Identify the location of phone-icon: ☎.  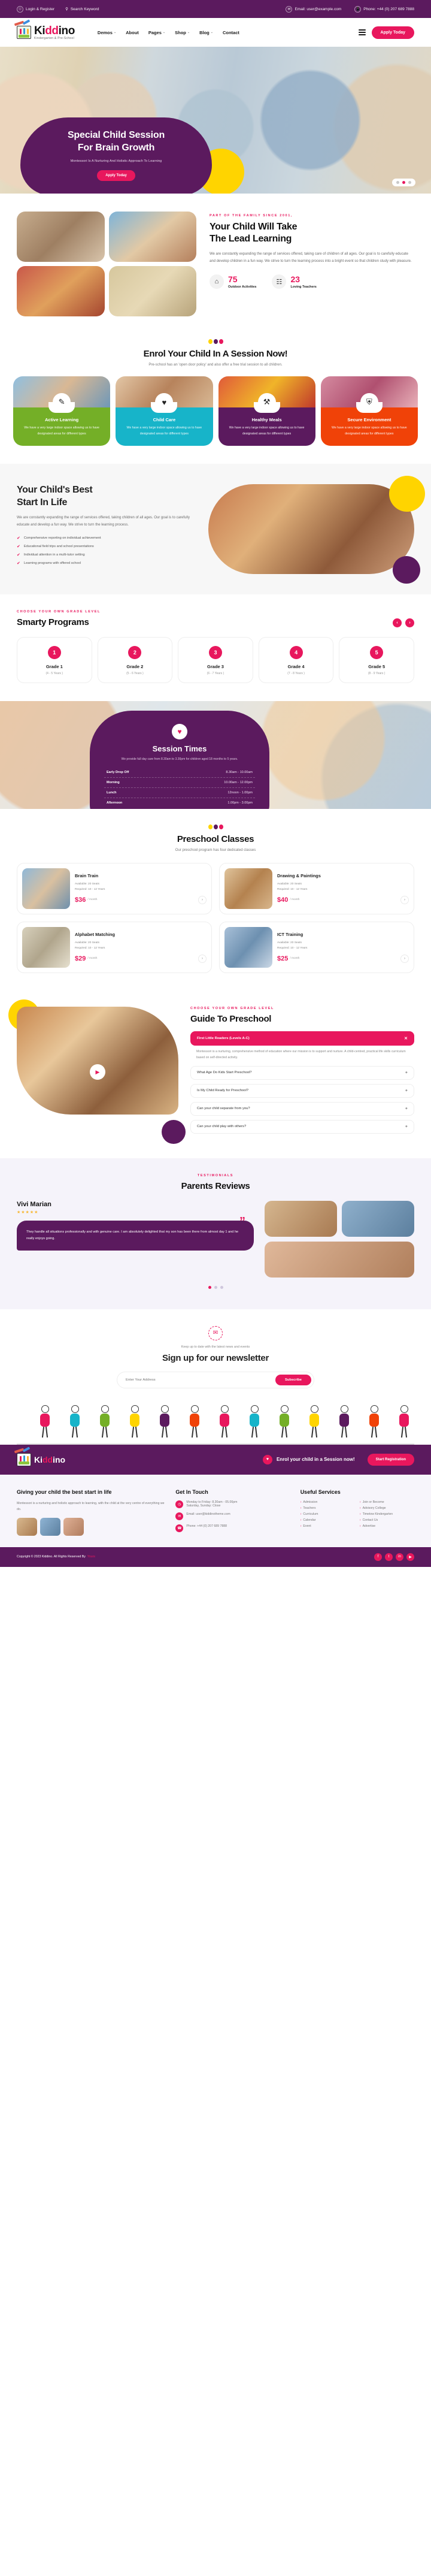
(179, 1528).